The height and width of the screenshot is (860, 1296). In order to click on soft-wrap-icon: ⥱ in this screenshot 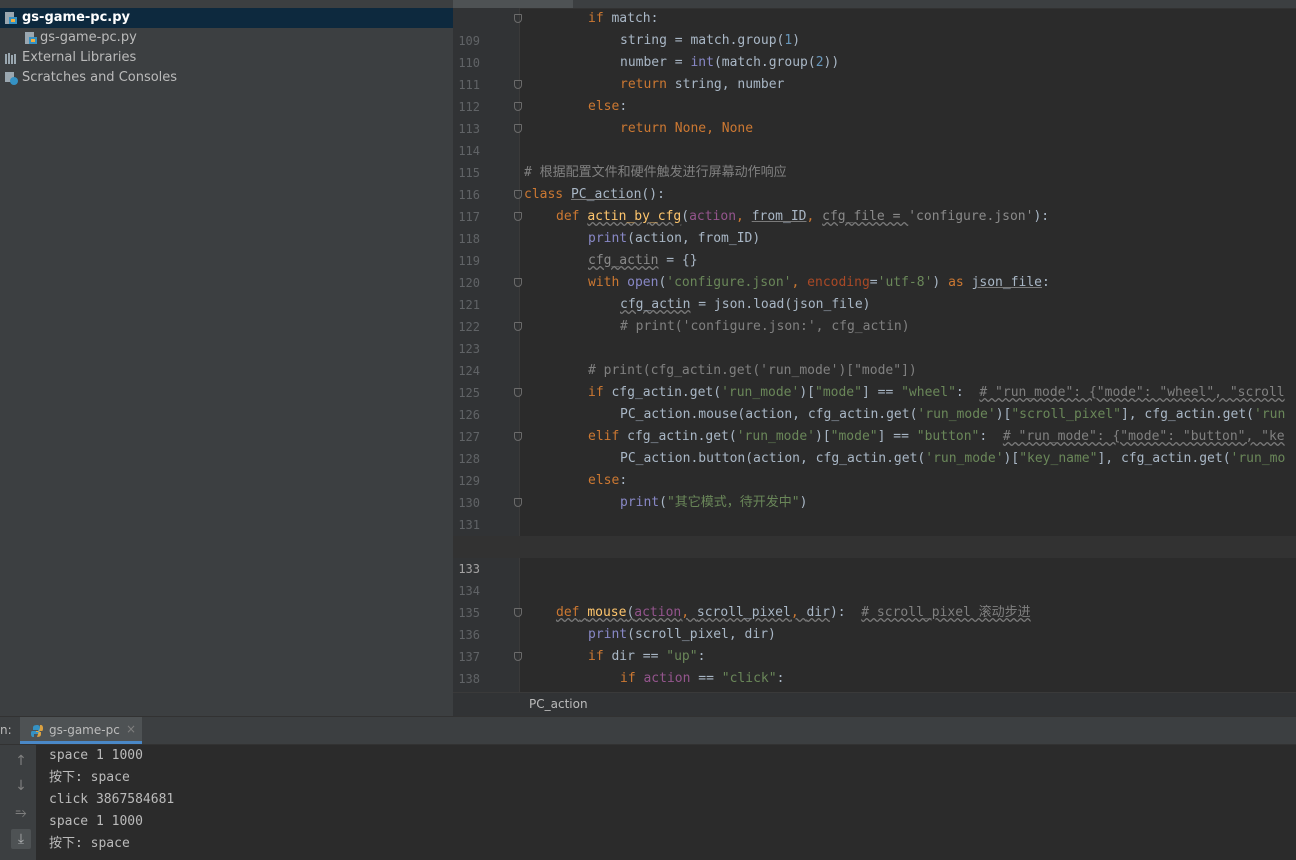, I will do `click(21, 813)`.